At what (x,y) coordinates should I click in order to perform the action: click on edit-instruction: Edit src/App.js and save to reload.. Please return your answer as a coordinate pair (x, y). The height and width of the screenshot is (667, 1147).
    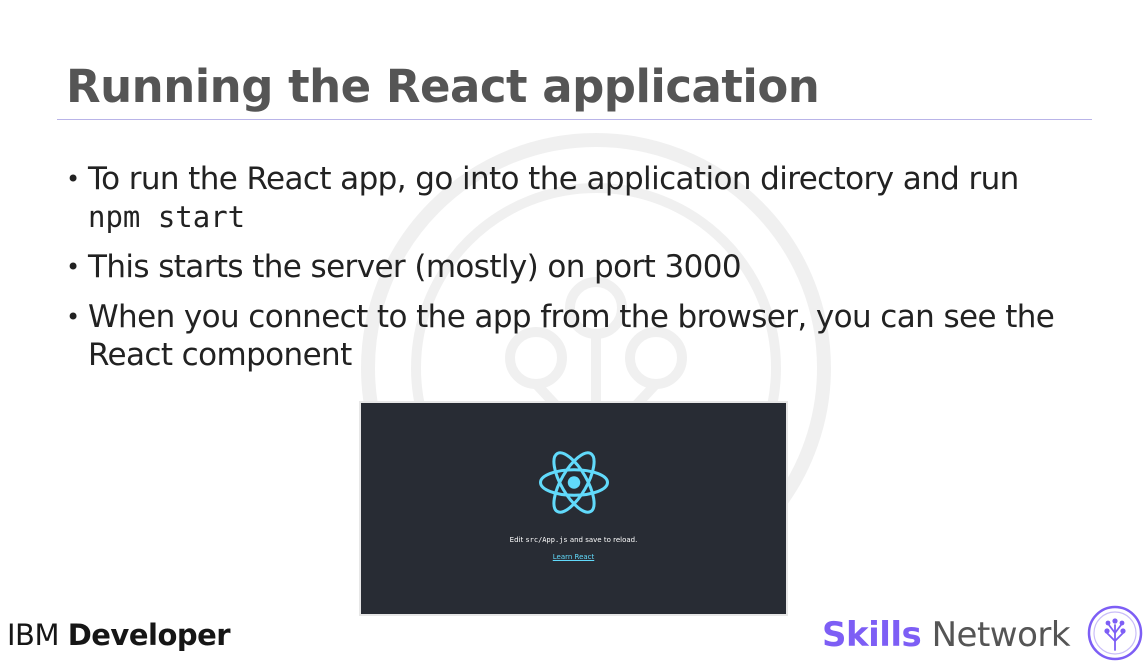
    Looking at the image, I should click on (573, 540).